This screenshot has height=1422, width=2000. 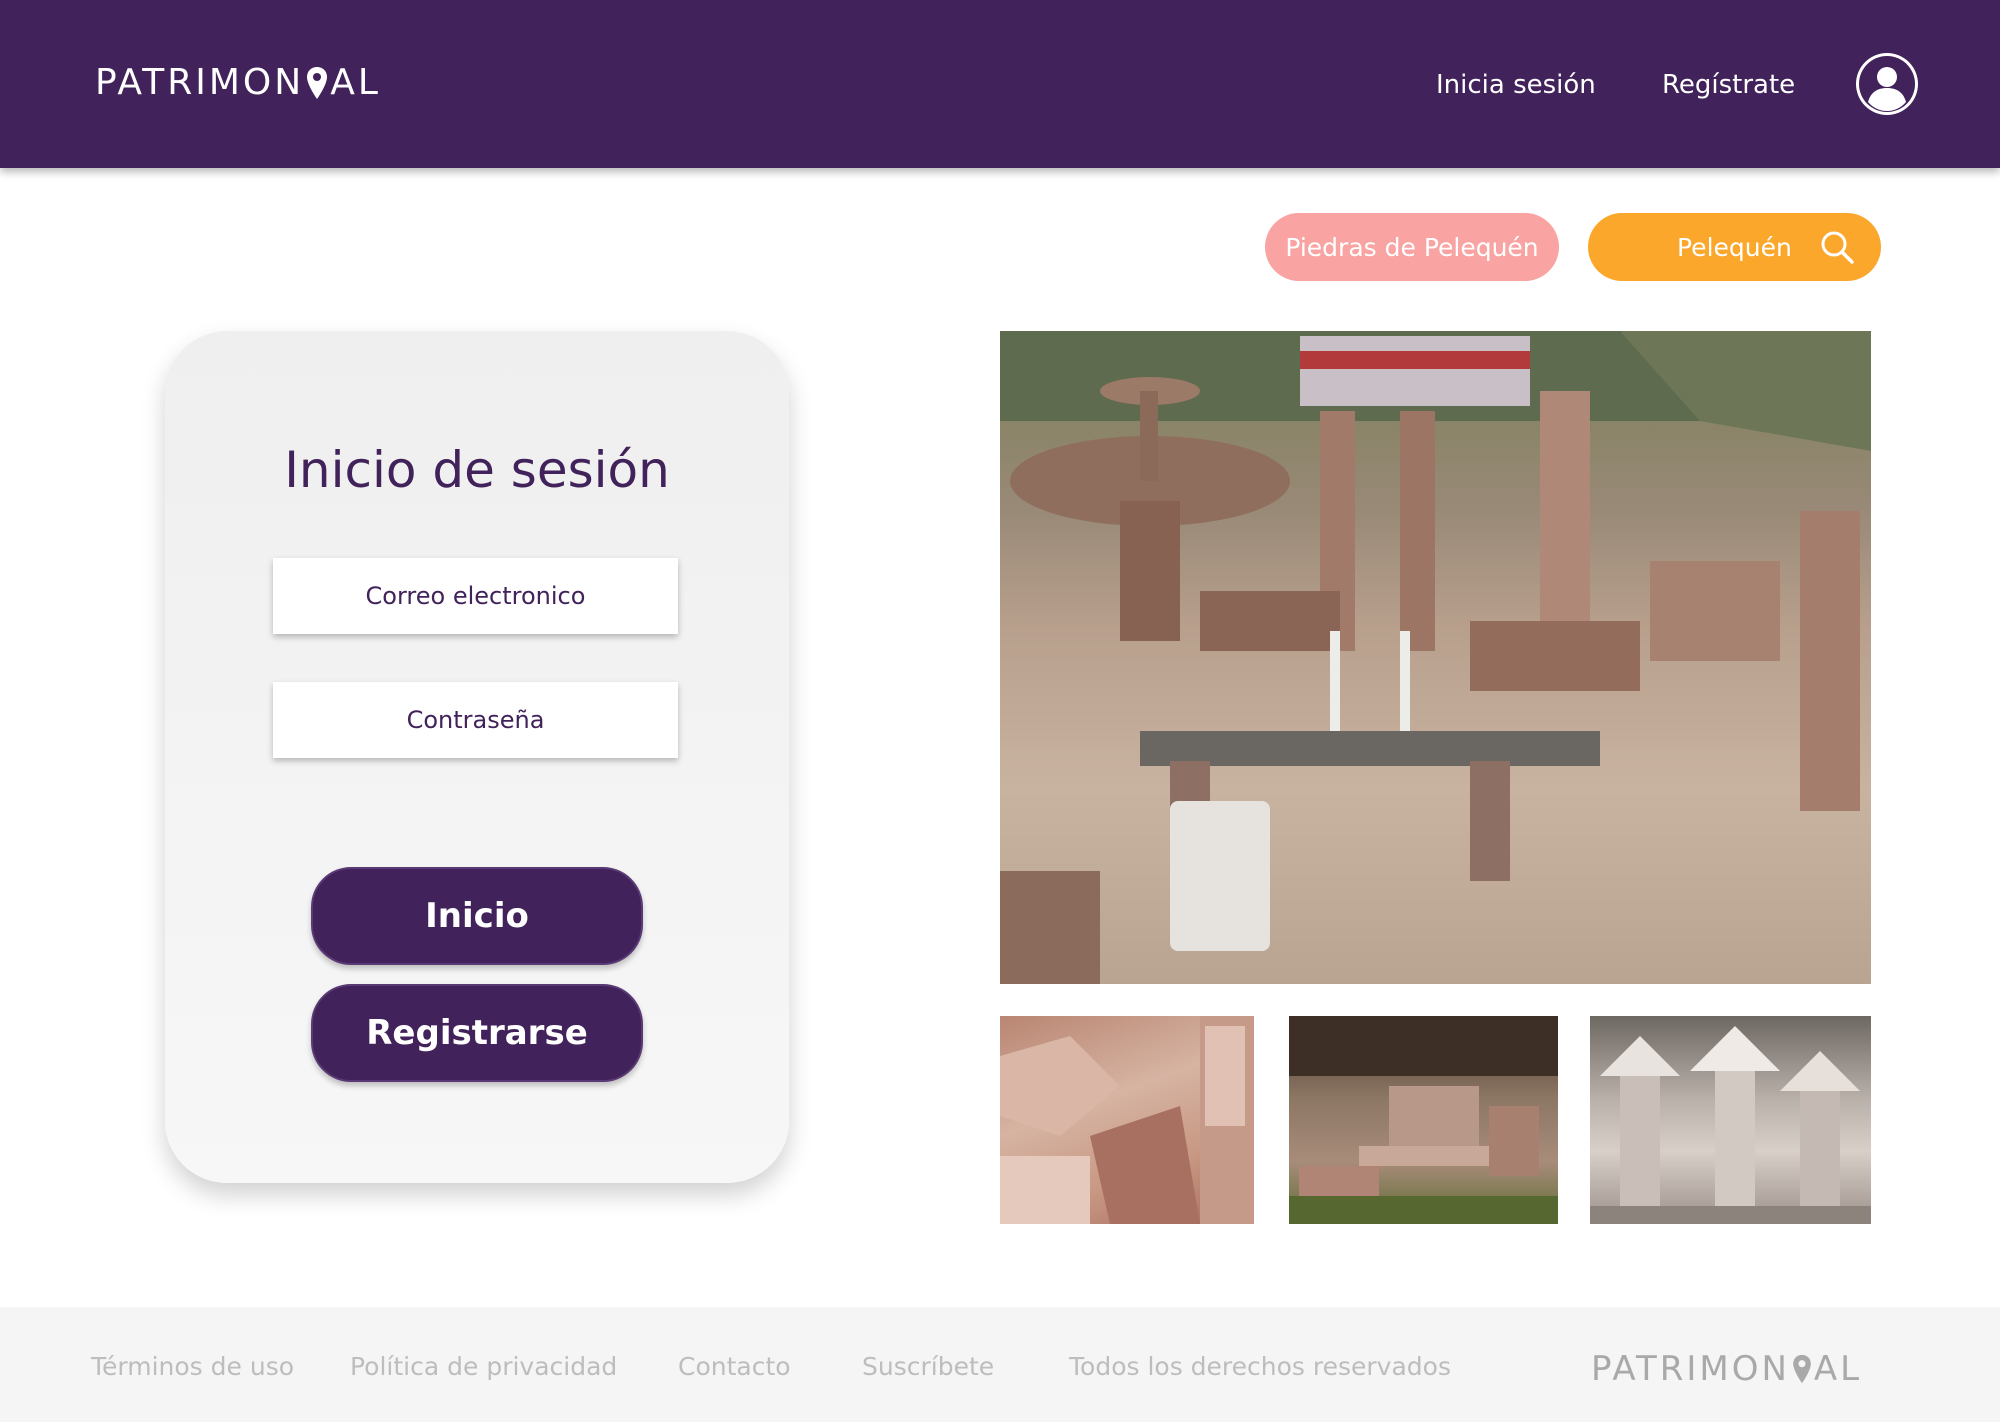 I want to click on top-nav-bar: PATRIMON AL Inicia sesión Regístrate, so click(x=1000, y=84).